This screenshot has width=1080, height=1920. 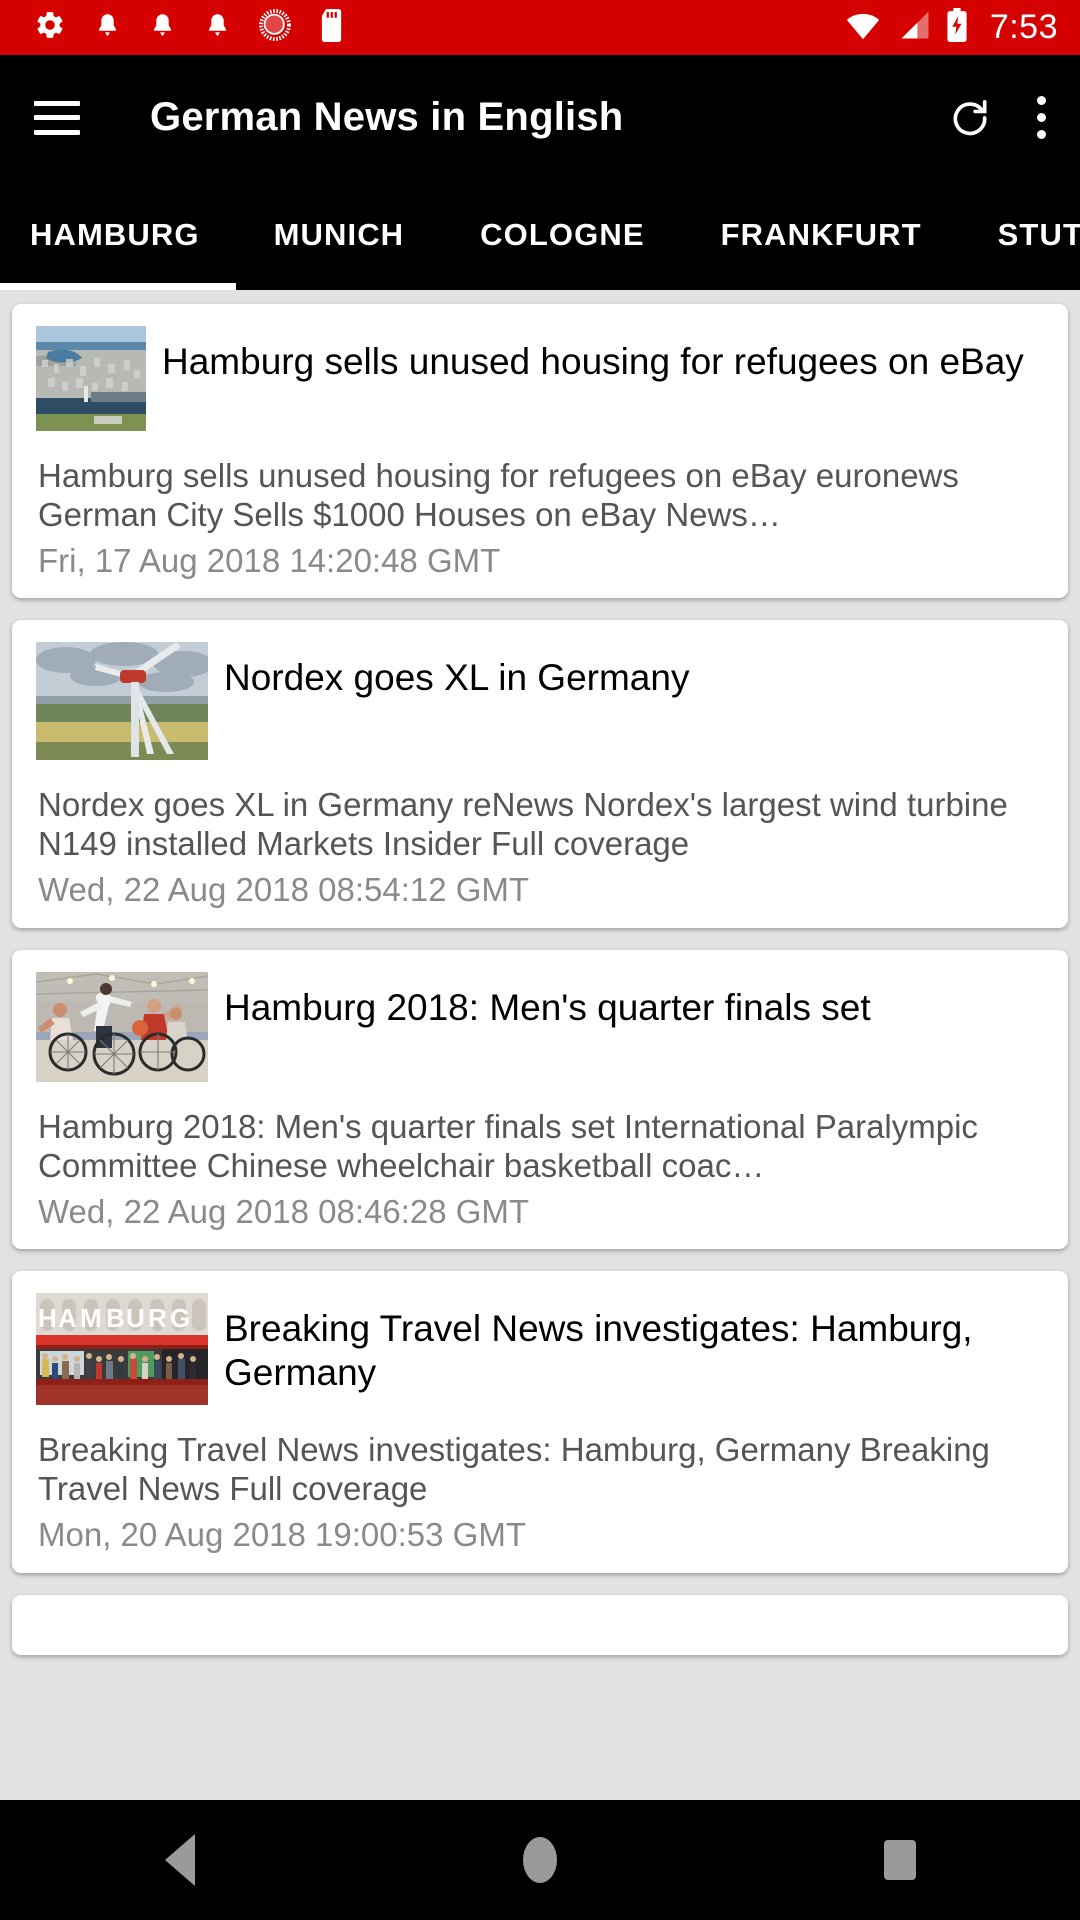 I want to click on tab-label: MUNICH, so click(x=339, y=234).